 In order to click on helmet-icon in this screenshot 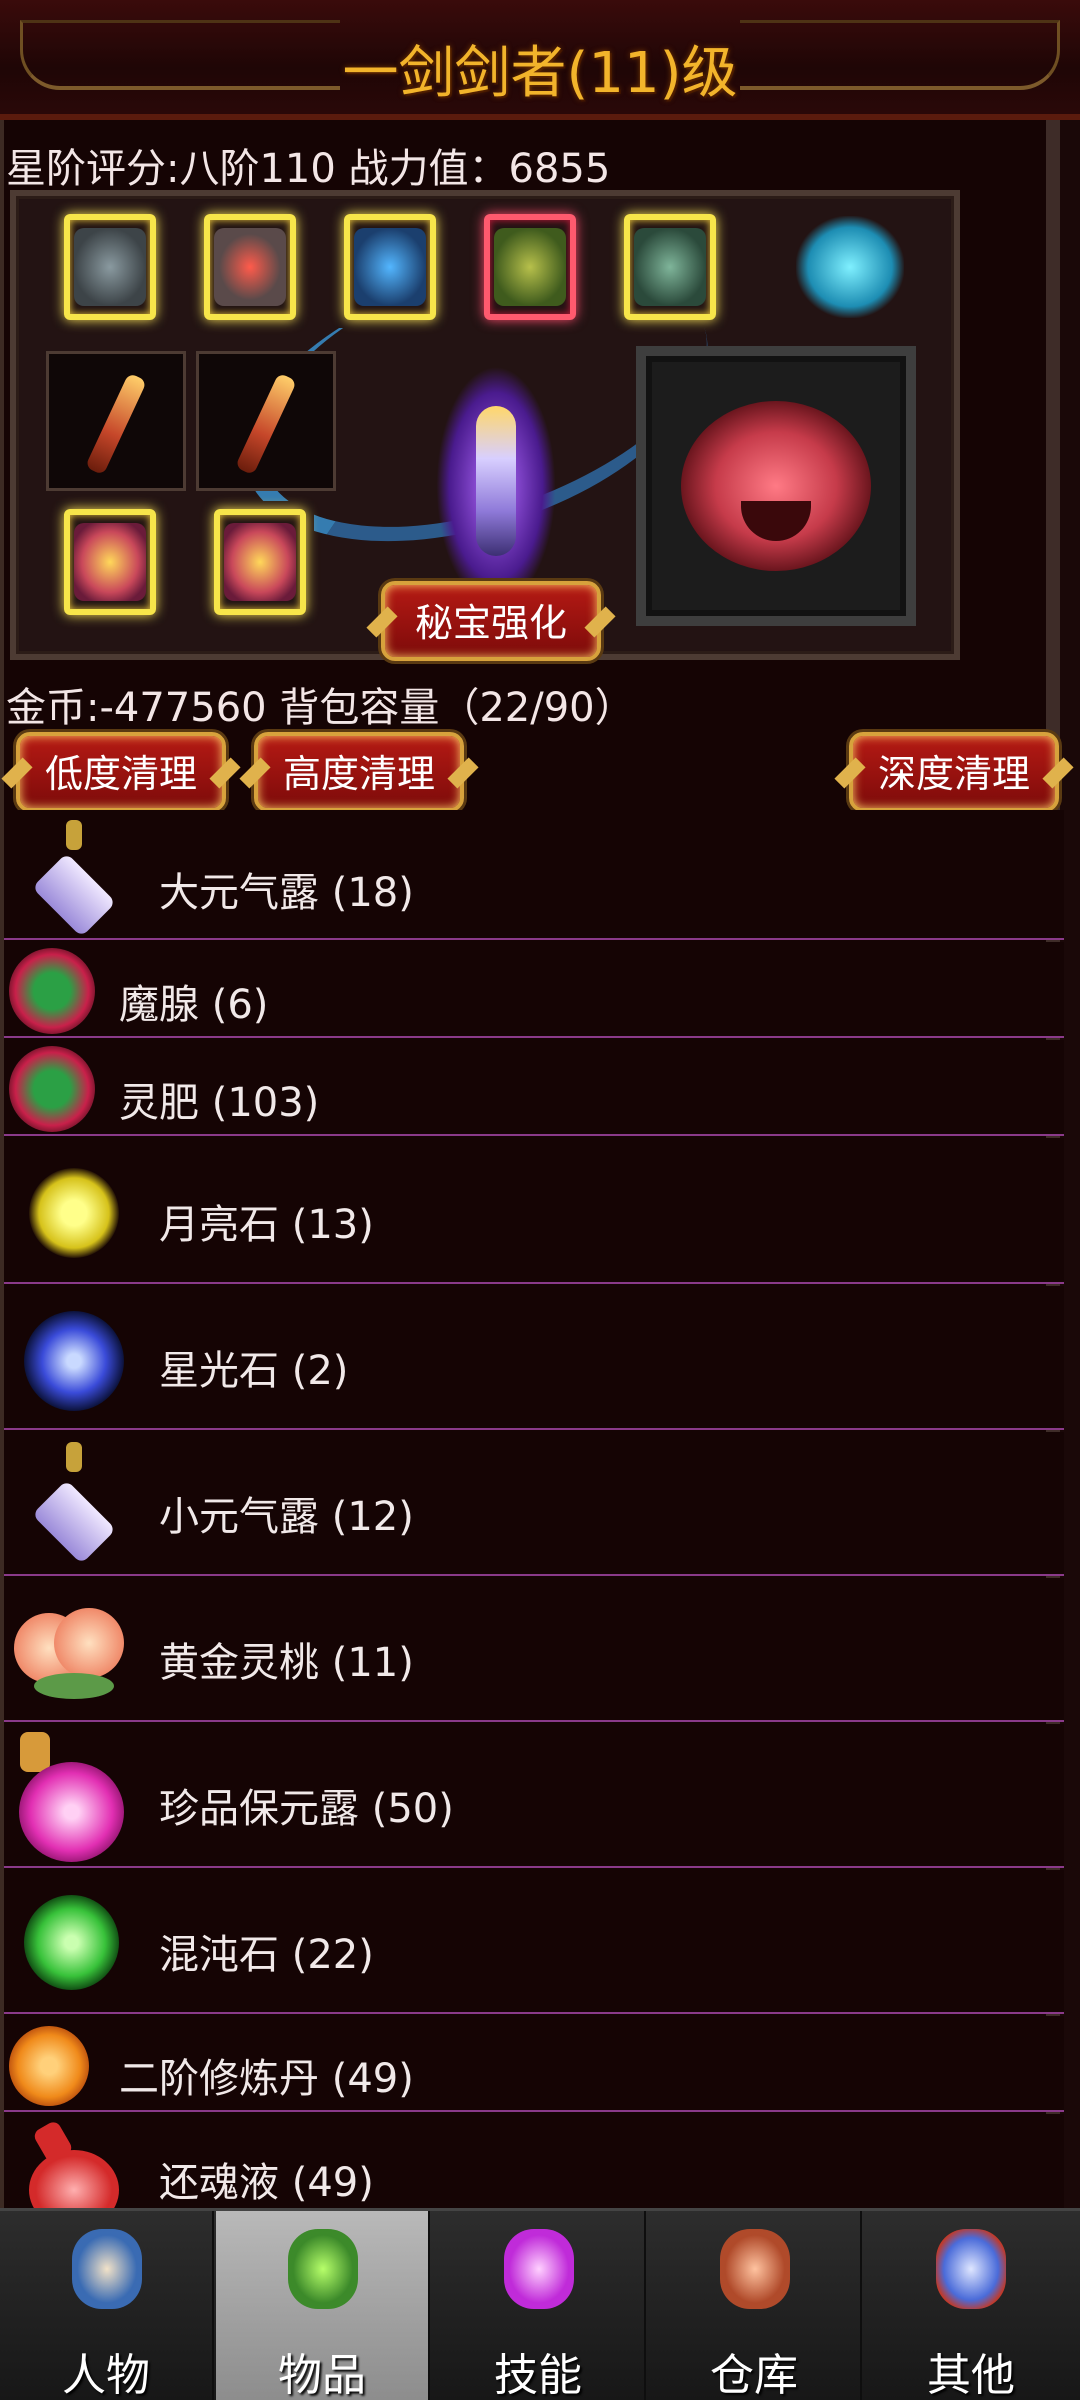, I will do `click(110, 267)`.